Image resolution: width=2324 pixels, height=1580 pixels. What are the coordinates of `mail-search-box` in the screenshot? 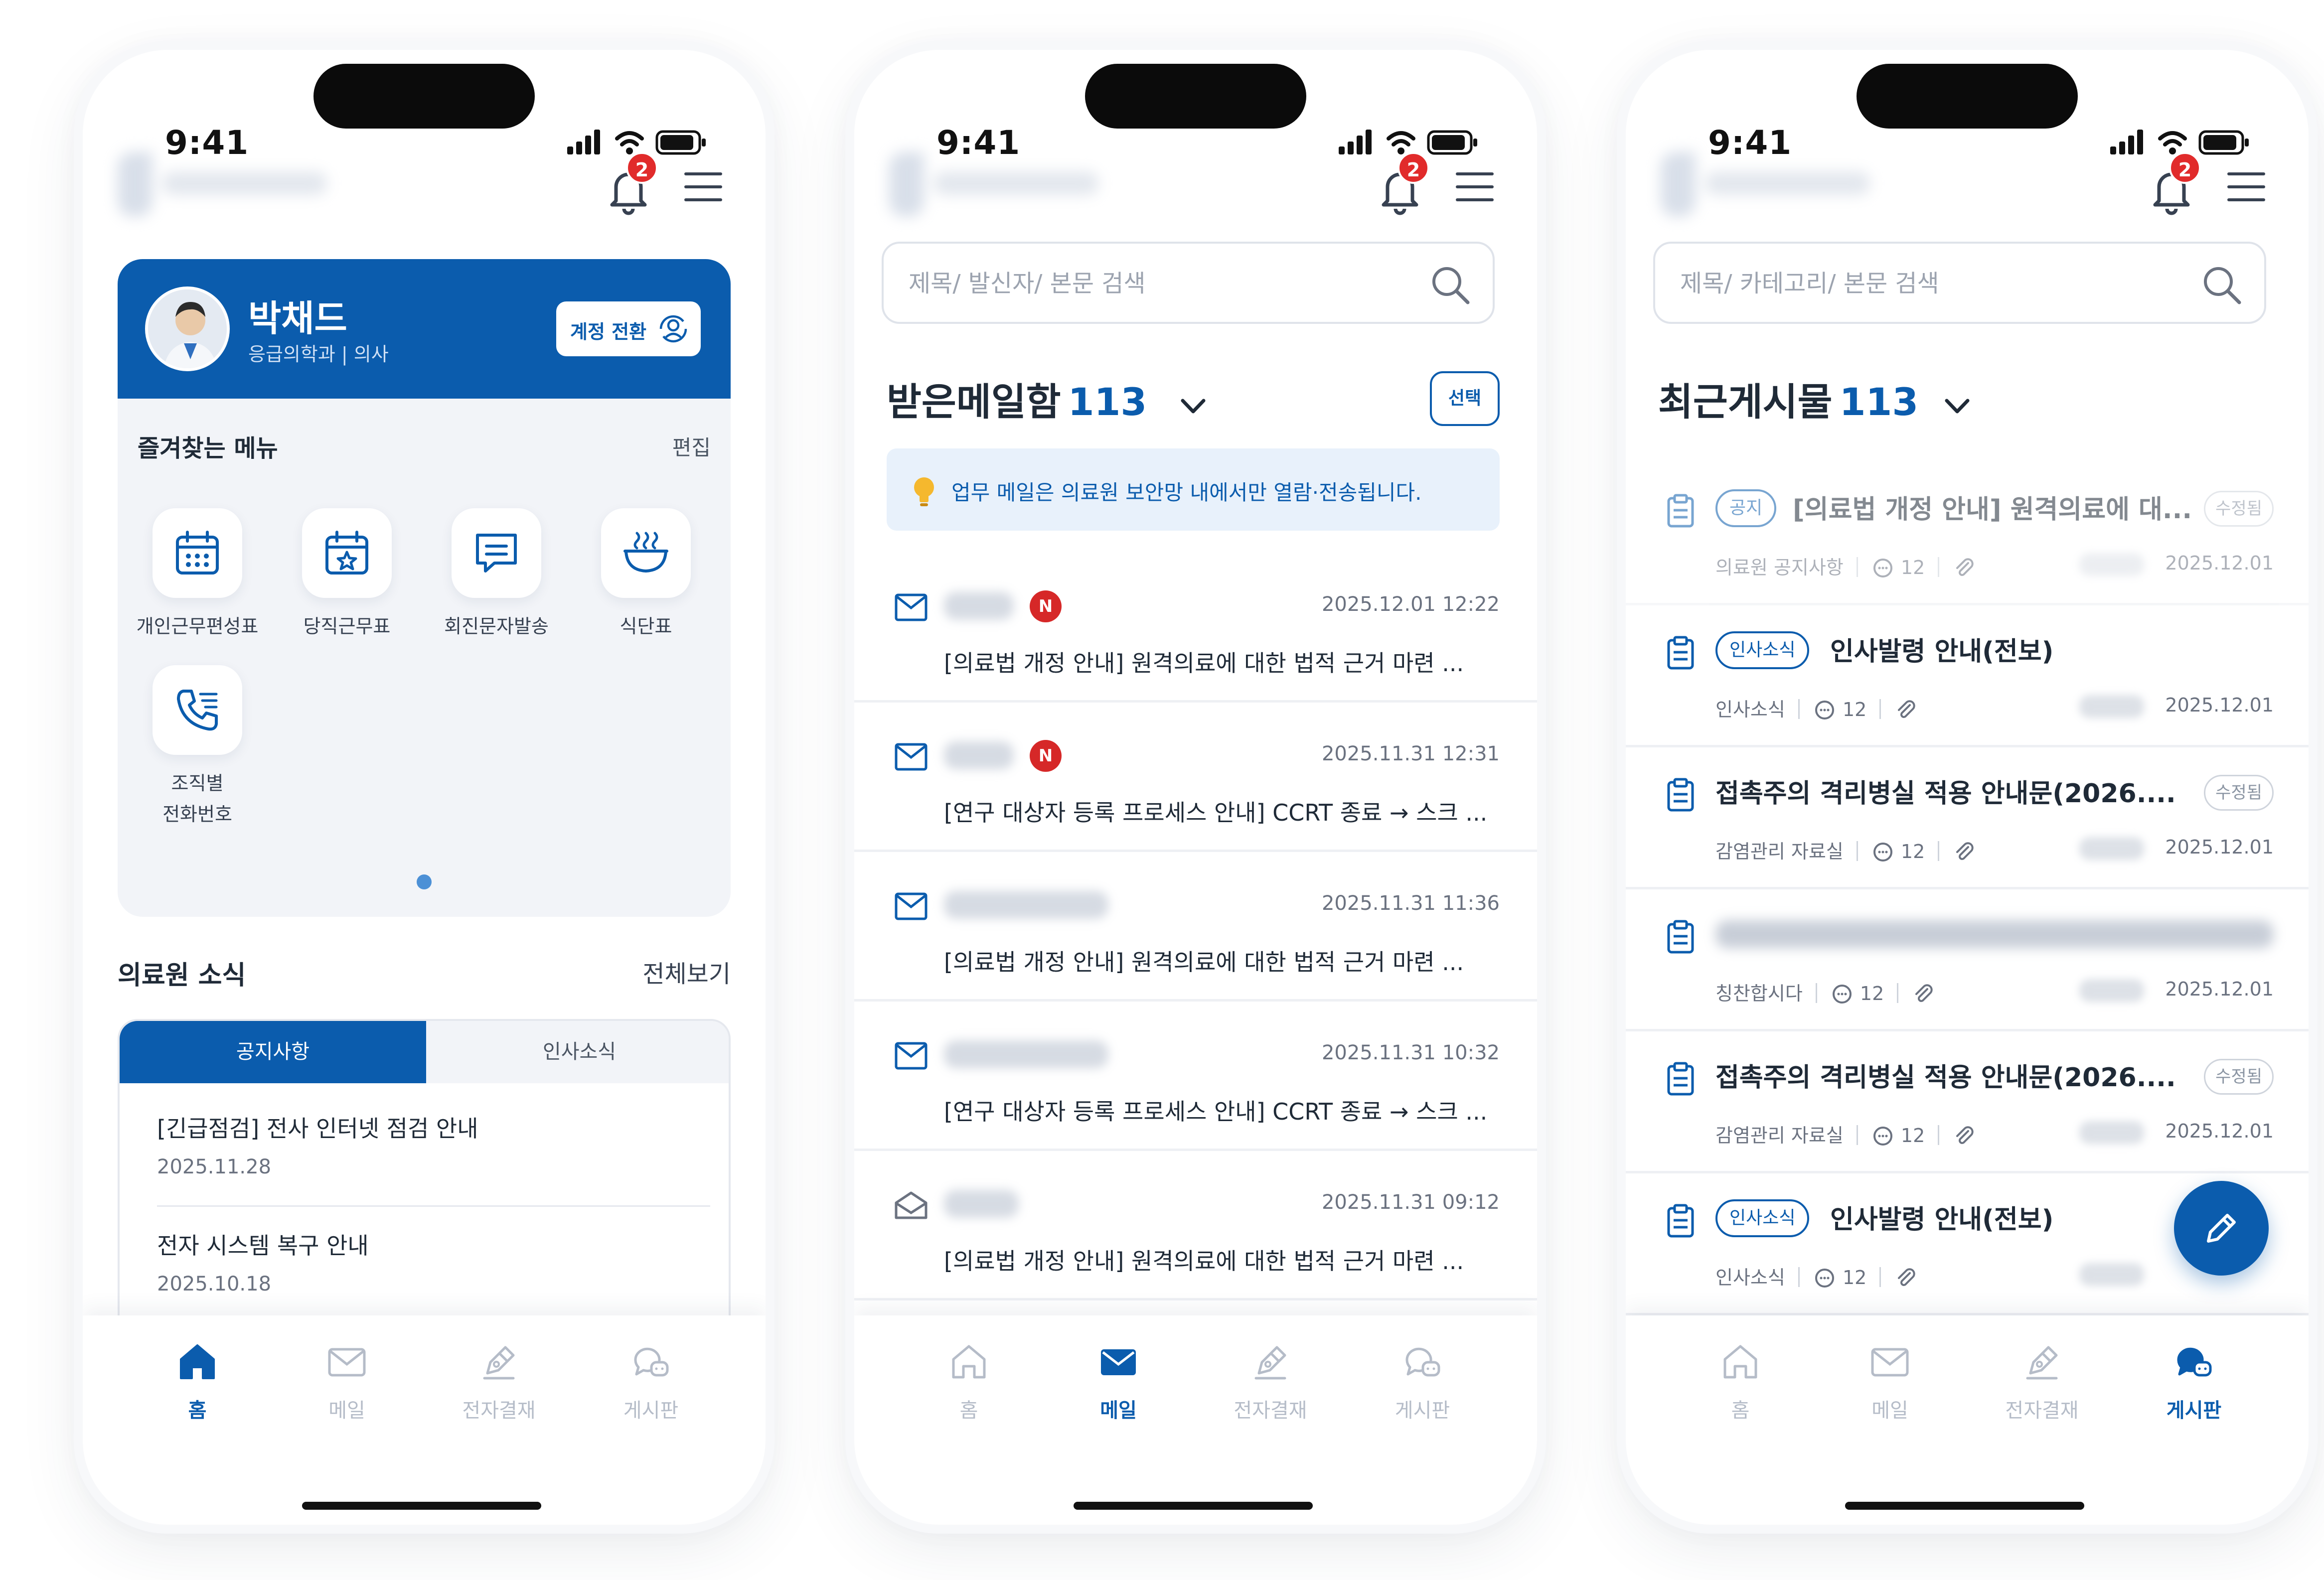 It's located at (1188, 283).